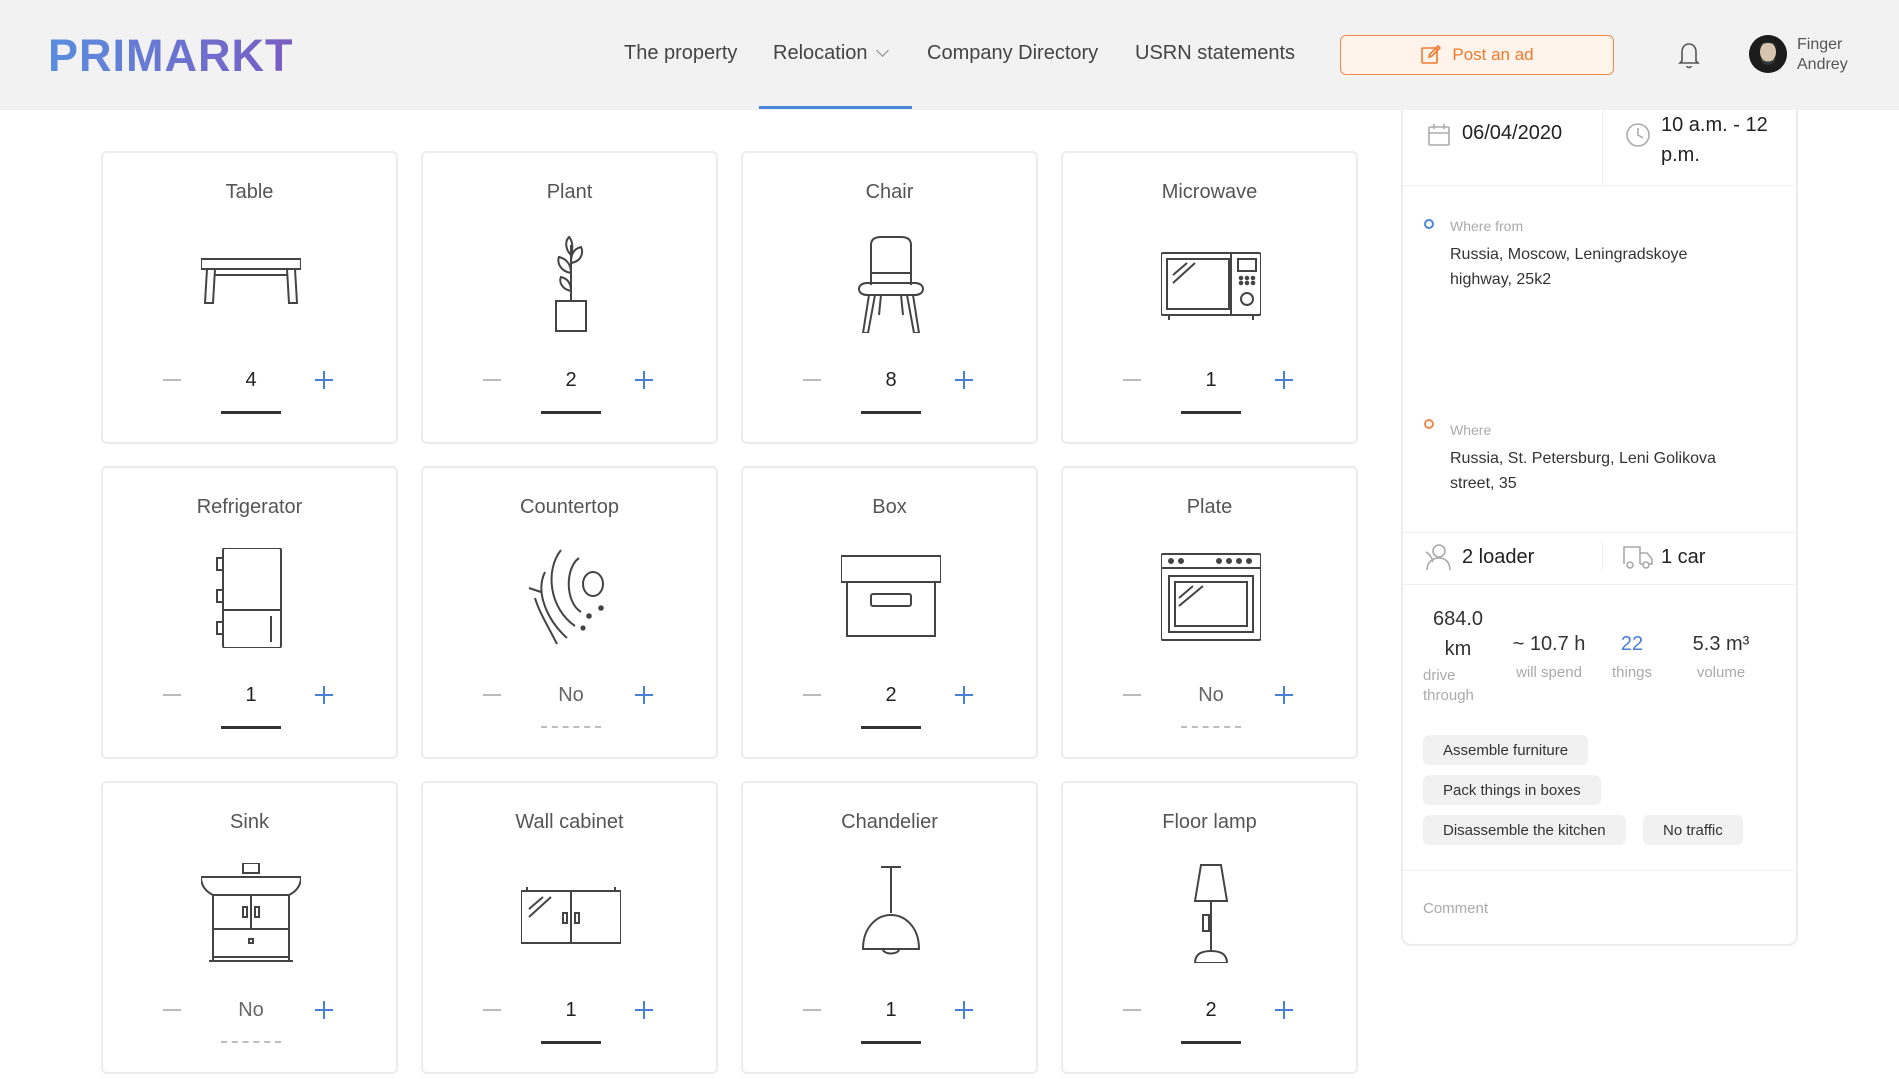 This screenshot has width=1899, height=1079. What do you see at coordinates (1721, 672) in the screenshot?
I see `volume-label: volume` at bounding box center [1721, 672].